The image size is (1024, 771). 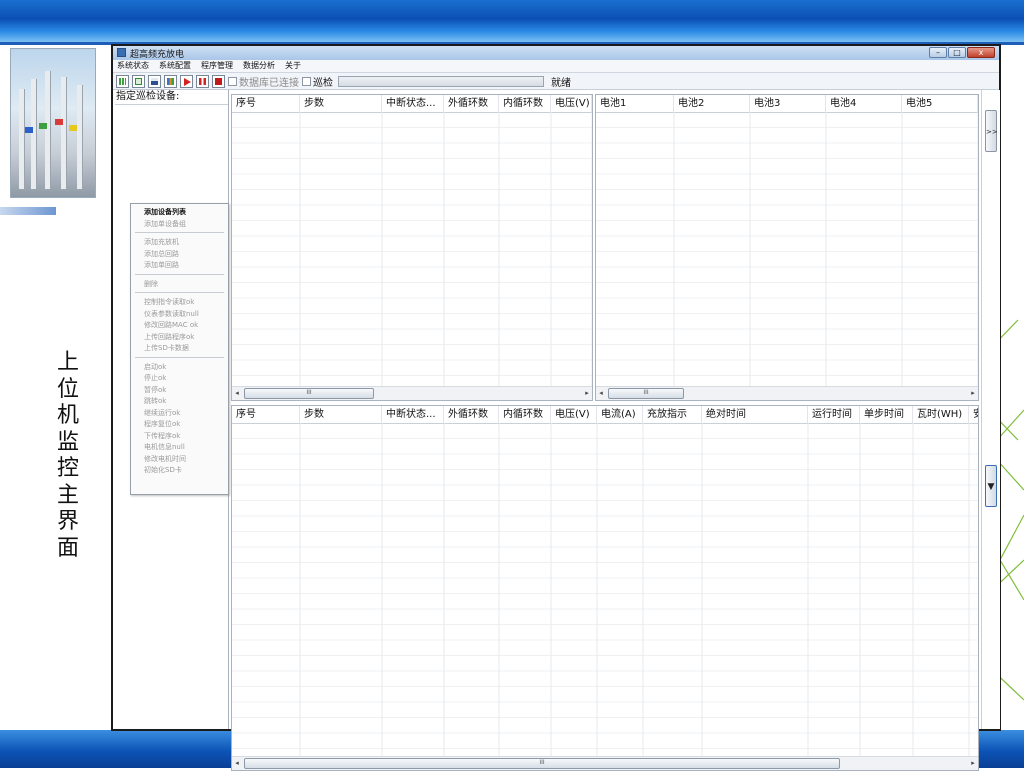 I want to click on chart-button, so click(x=170, y=81).